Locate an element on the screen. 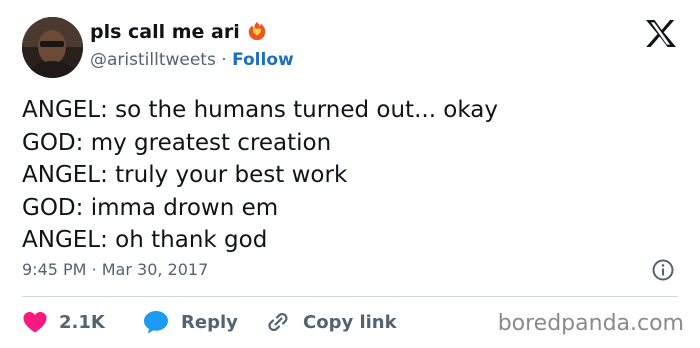  like-button: 2.1K is located at coordinates (63, 322).